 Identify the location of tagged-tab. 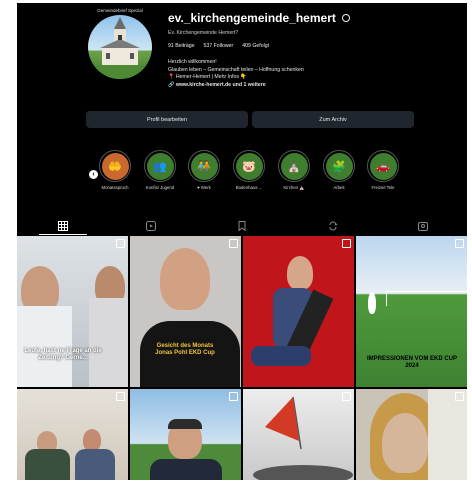
(423, 226).